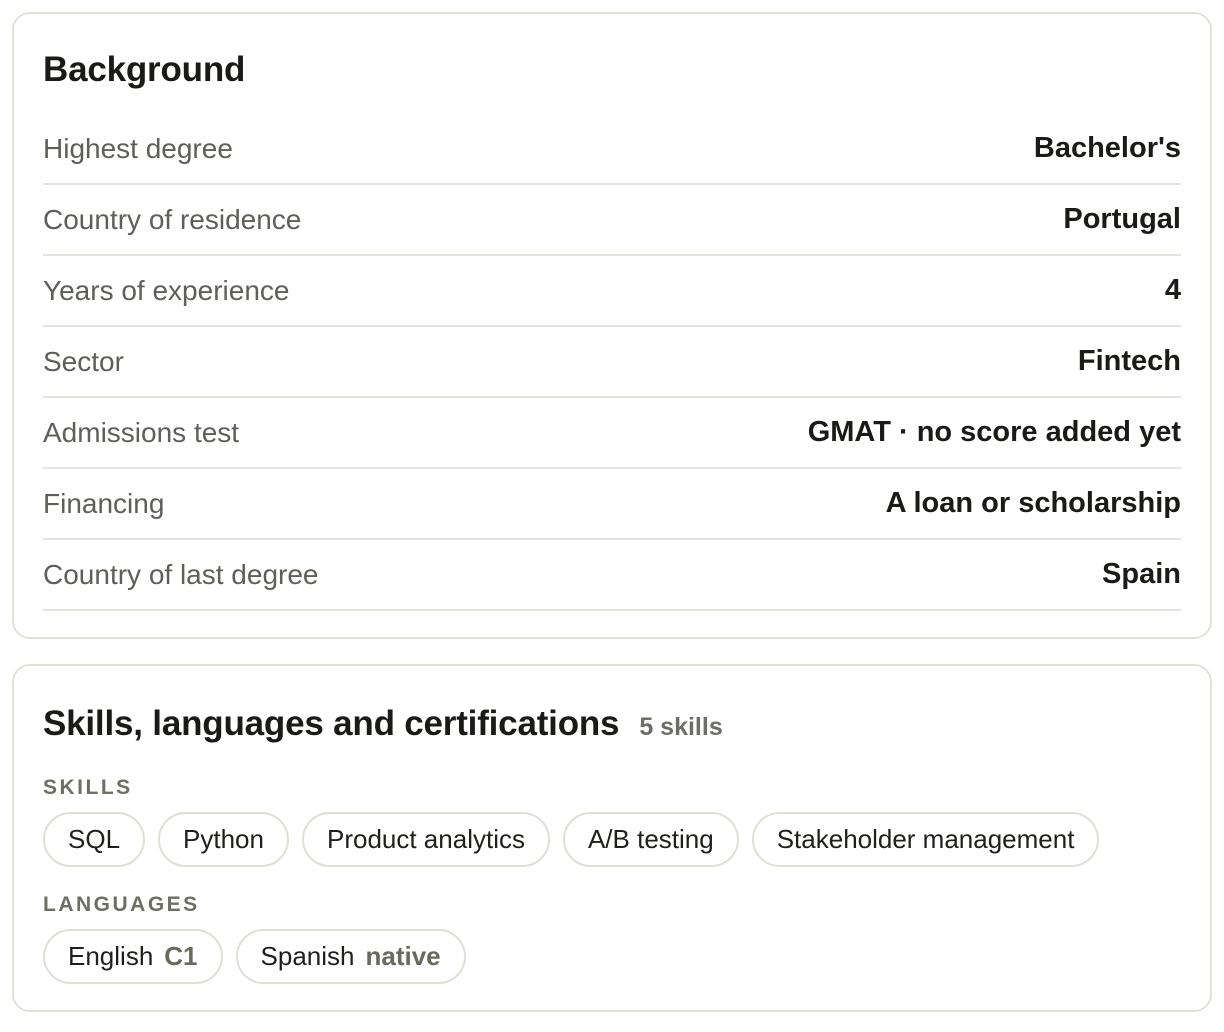  Describe the element at coordinates (650, 839) in the screenshot. I see `skill-chip-ab-testing: A/B testing` at that location.